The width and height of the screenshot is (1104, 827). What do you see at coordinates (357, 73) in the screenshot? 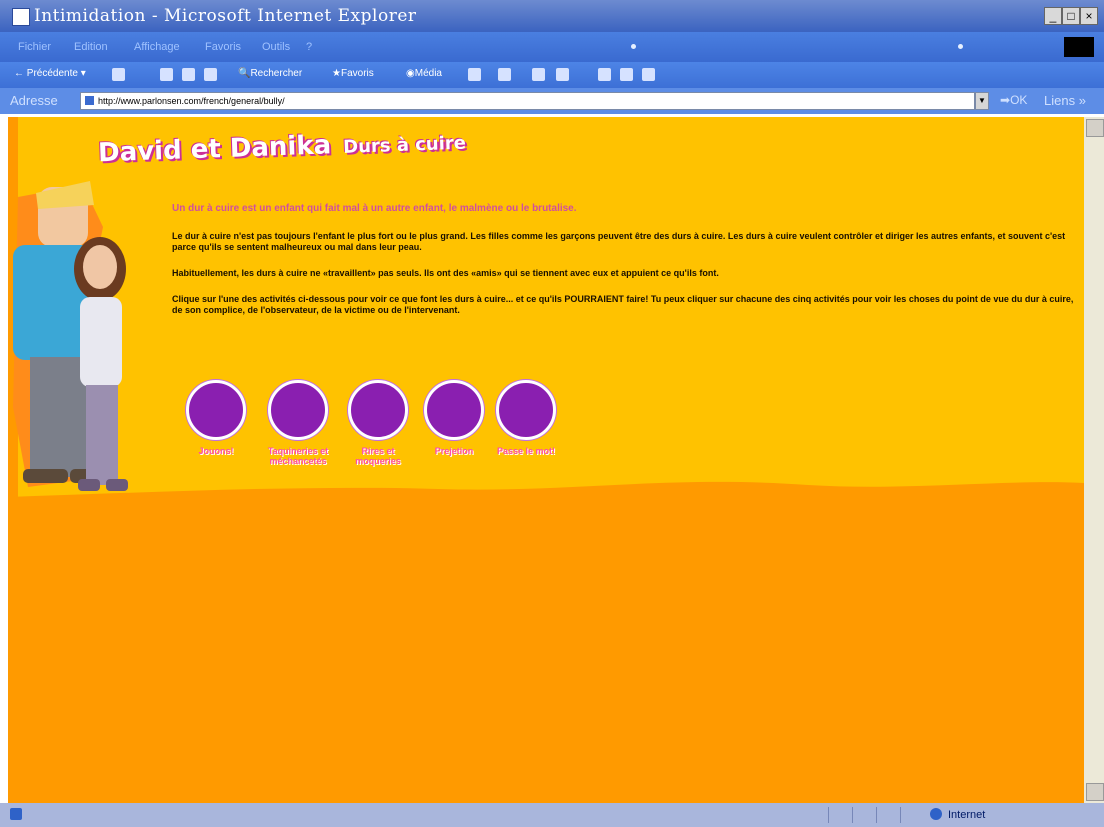
I see `favorites-label: Favoris` at bounding box center [357, 73].